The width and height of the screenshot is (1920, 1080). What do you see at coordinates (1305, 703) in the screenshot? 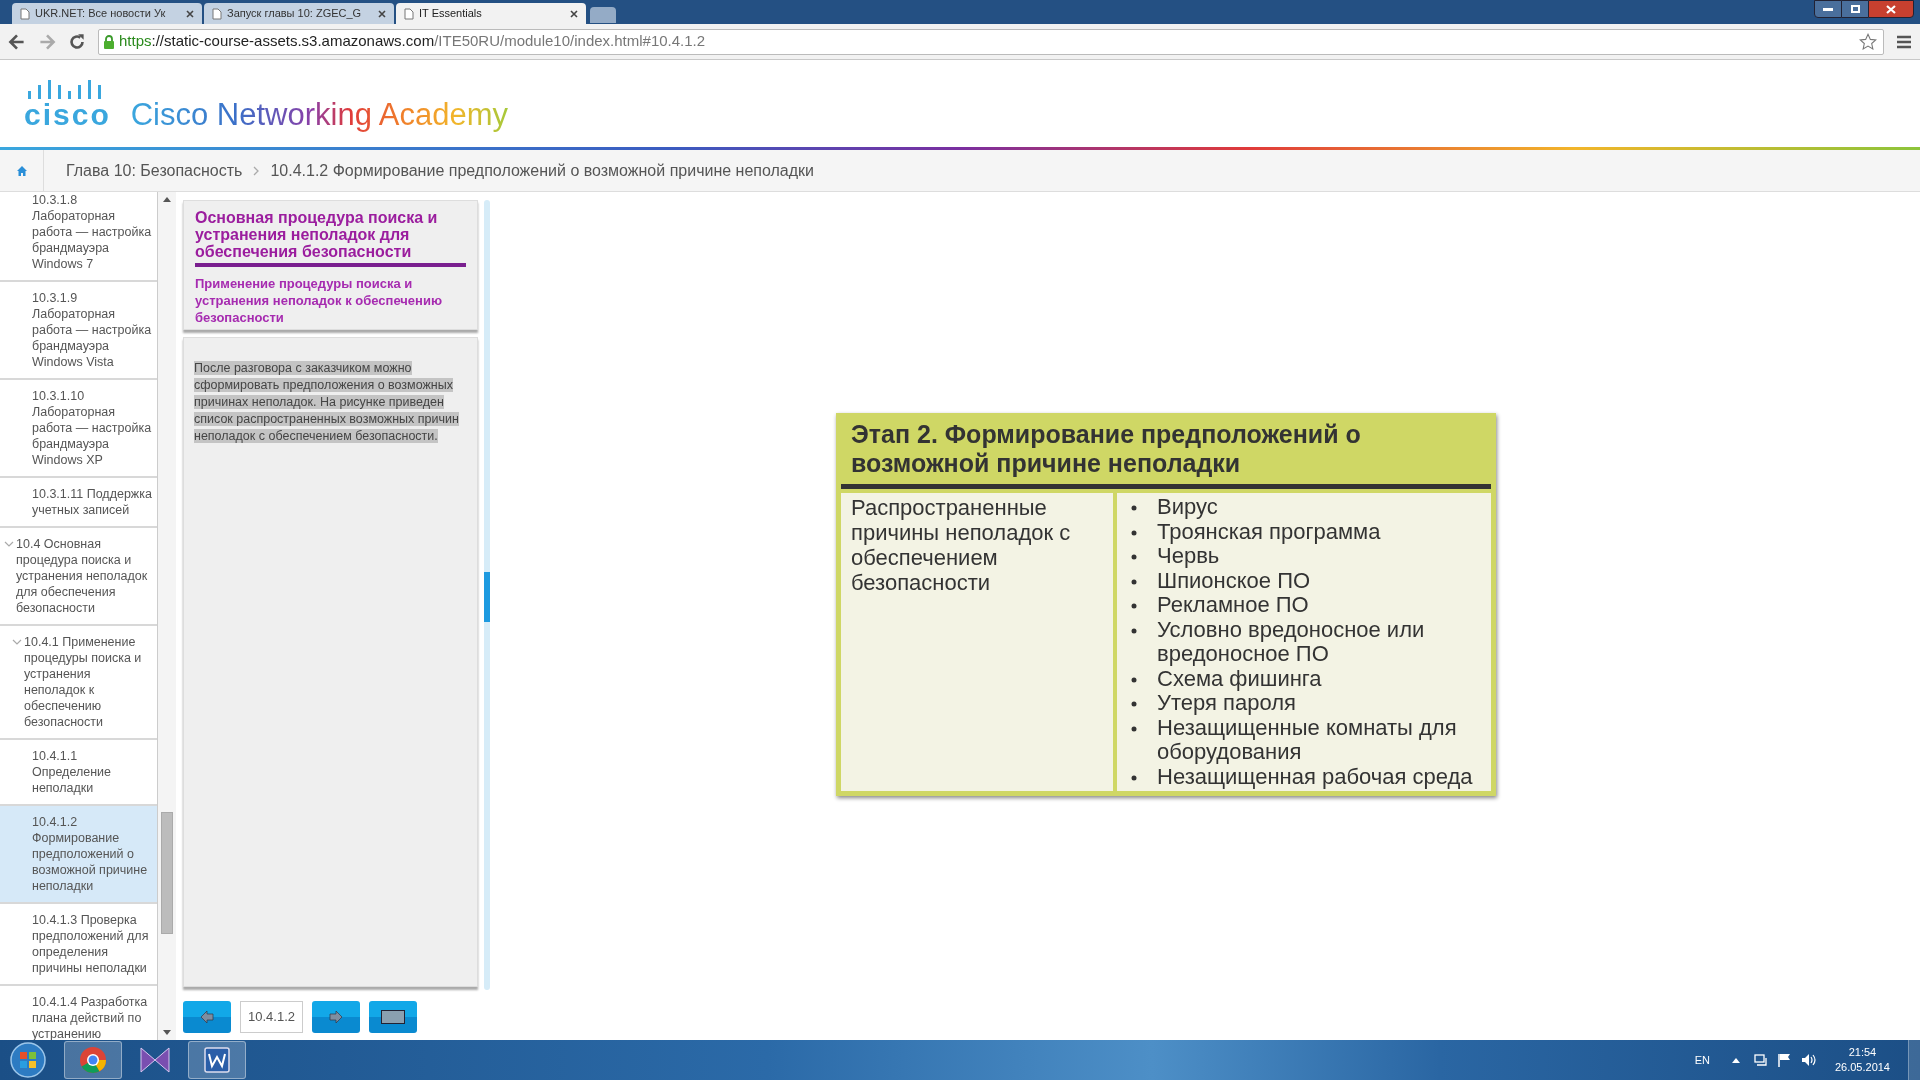
I see `cause-item: Утеря пароля` at bounding box center [1305, 703].